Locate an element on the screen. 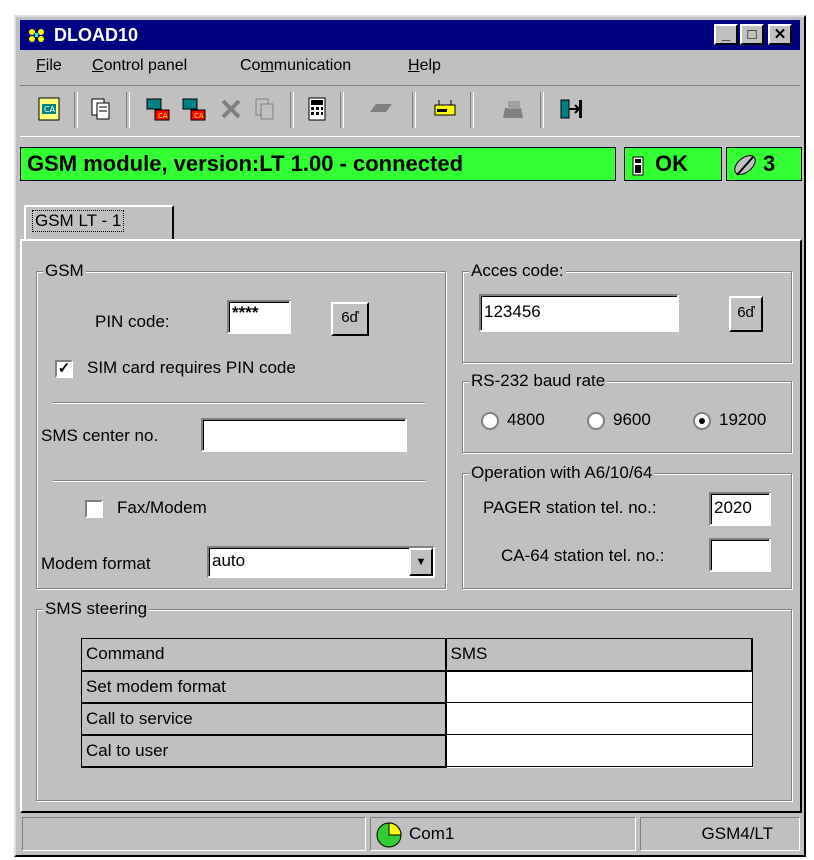 This screenshot has height=860, width=814. satellite-icon is located at coordinates (746, 169).